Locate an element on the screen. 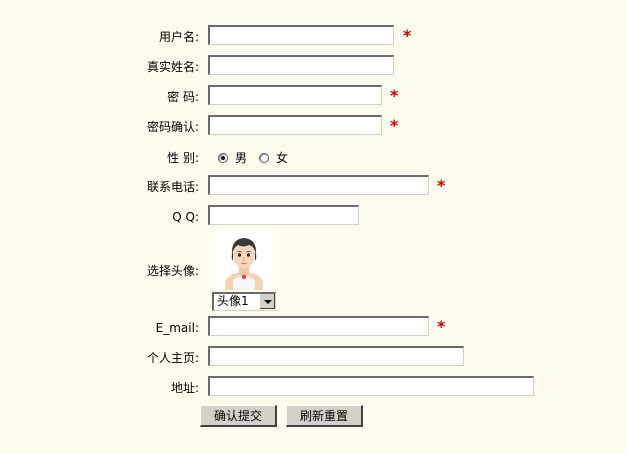 The image size is (627, 454). password-confirm-row: 密码确认: * is located at coordinates (313, 127).